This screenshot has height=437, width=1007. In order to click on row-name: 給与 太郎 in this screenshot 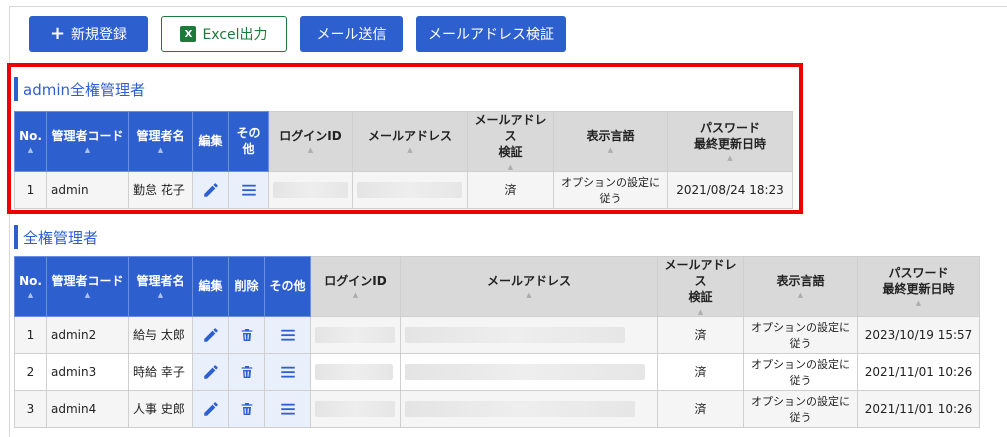, I will do `click(160, 334)`.